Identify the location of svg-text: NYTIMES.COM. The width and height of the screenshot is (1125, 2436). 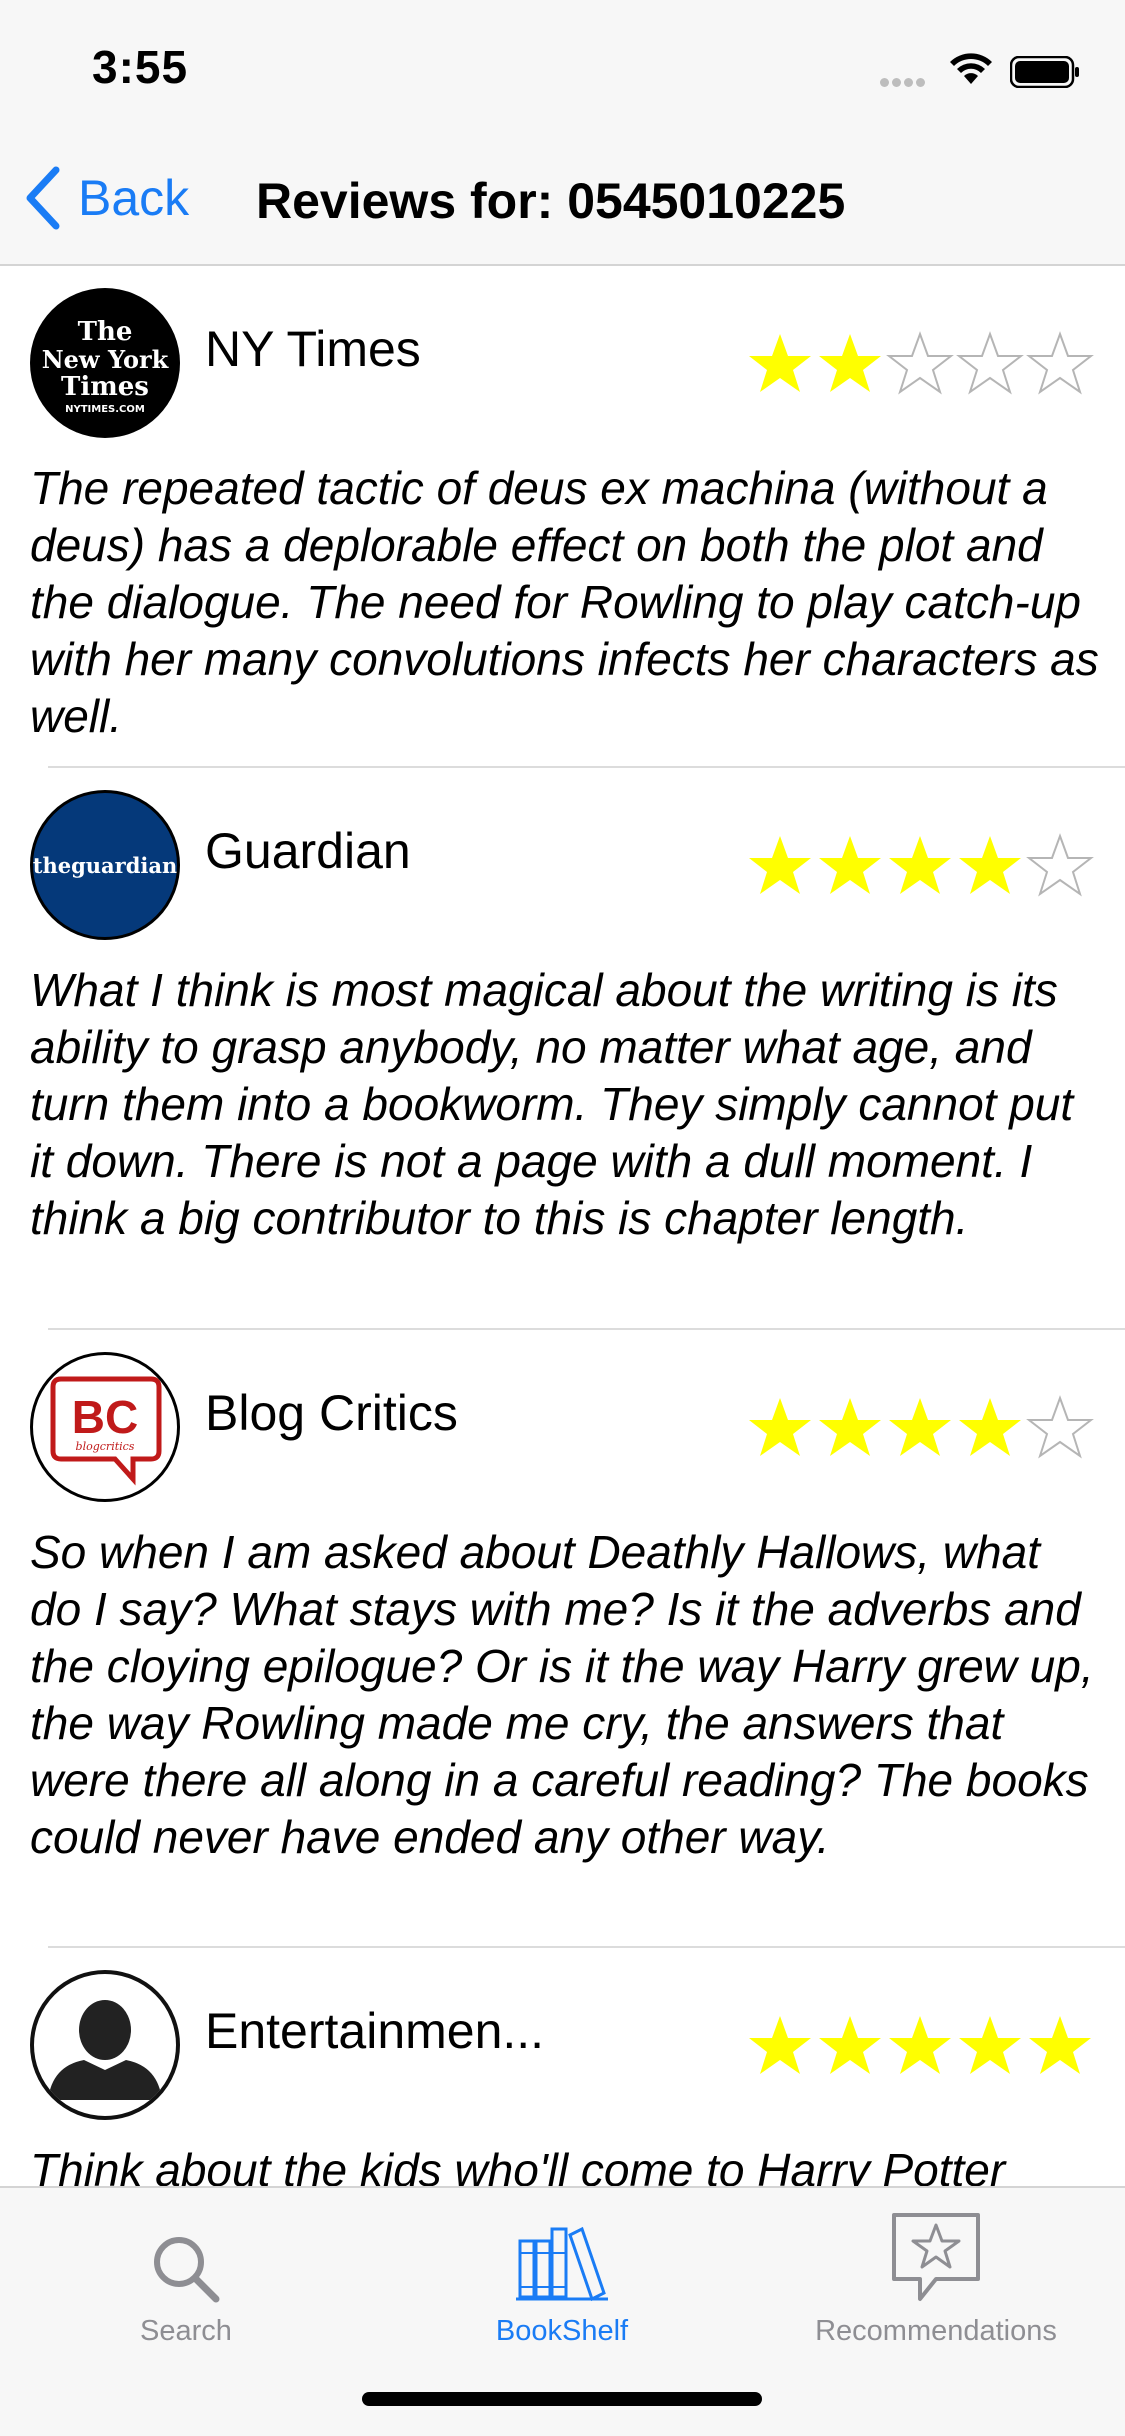
(105, 409).